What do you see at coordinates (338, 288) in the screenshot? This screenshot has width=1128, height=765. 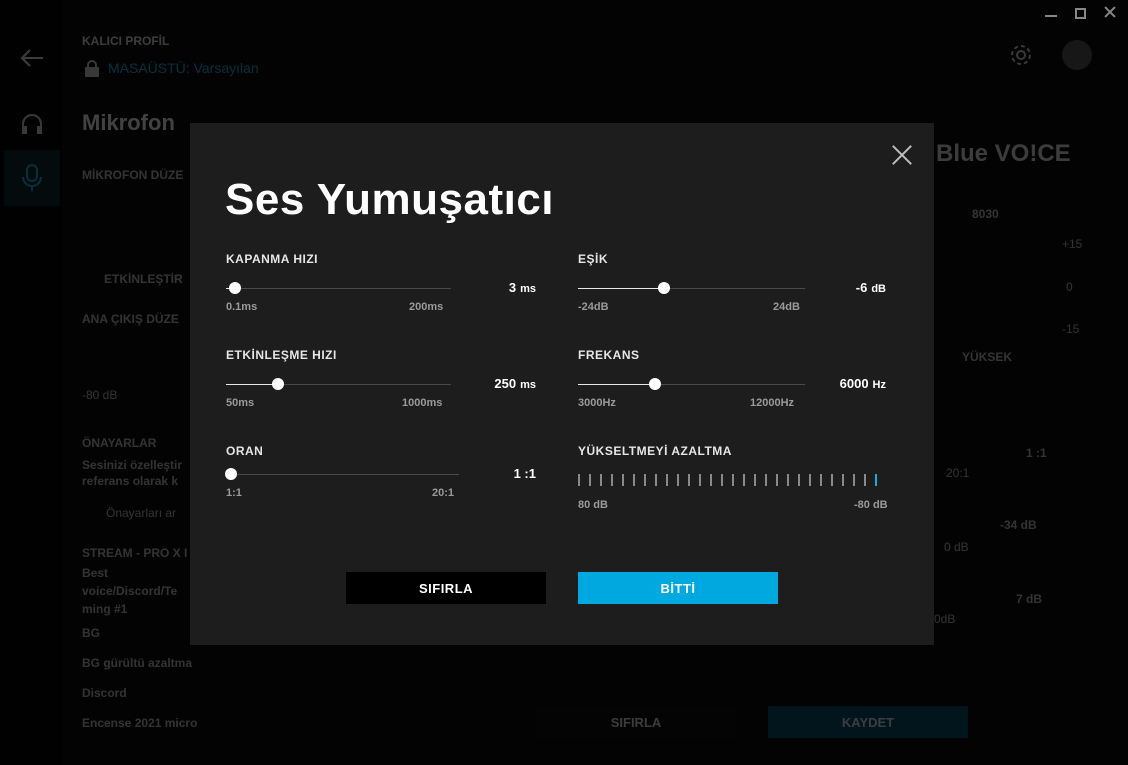 I see `release-slider` at bounding box center [338, 288].